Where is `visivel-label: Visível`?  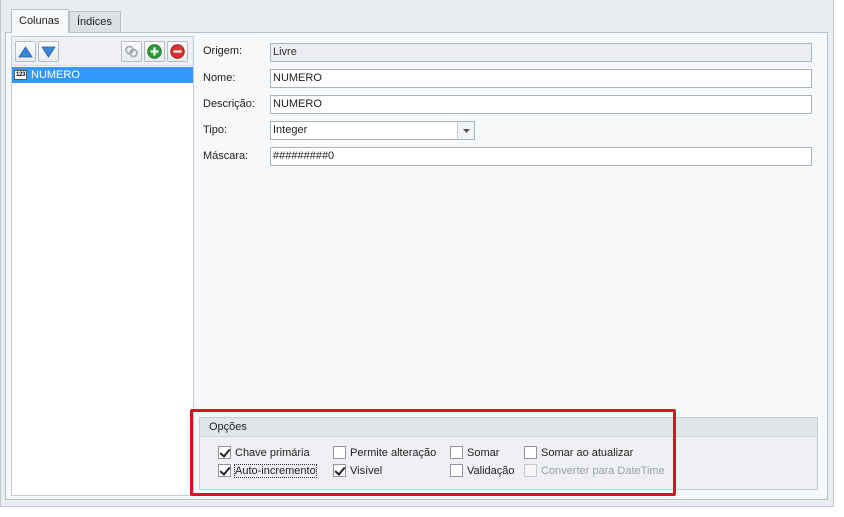
visivel-label: Visível is located at coordinates (366, 470).